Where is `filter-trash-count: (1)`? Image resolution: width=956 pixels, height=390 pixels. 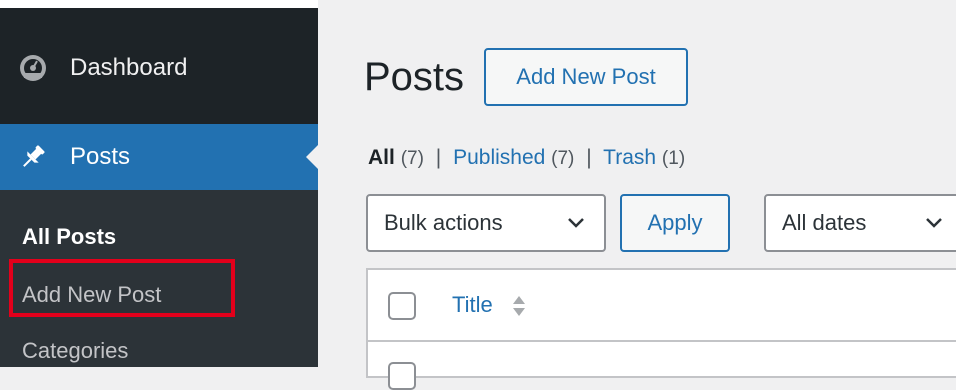 filter-trash-count: (1) is located at coordinates (673, 158).